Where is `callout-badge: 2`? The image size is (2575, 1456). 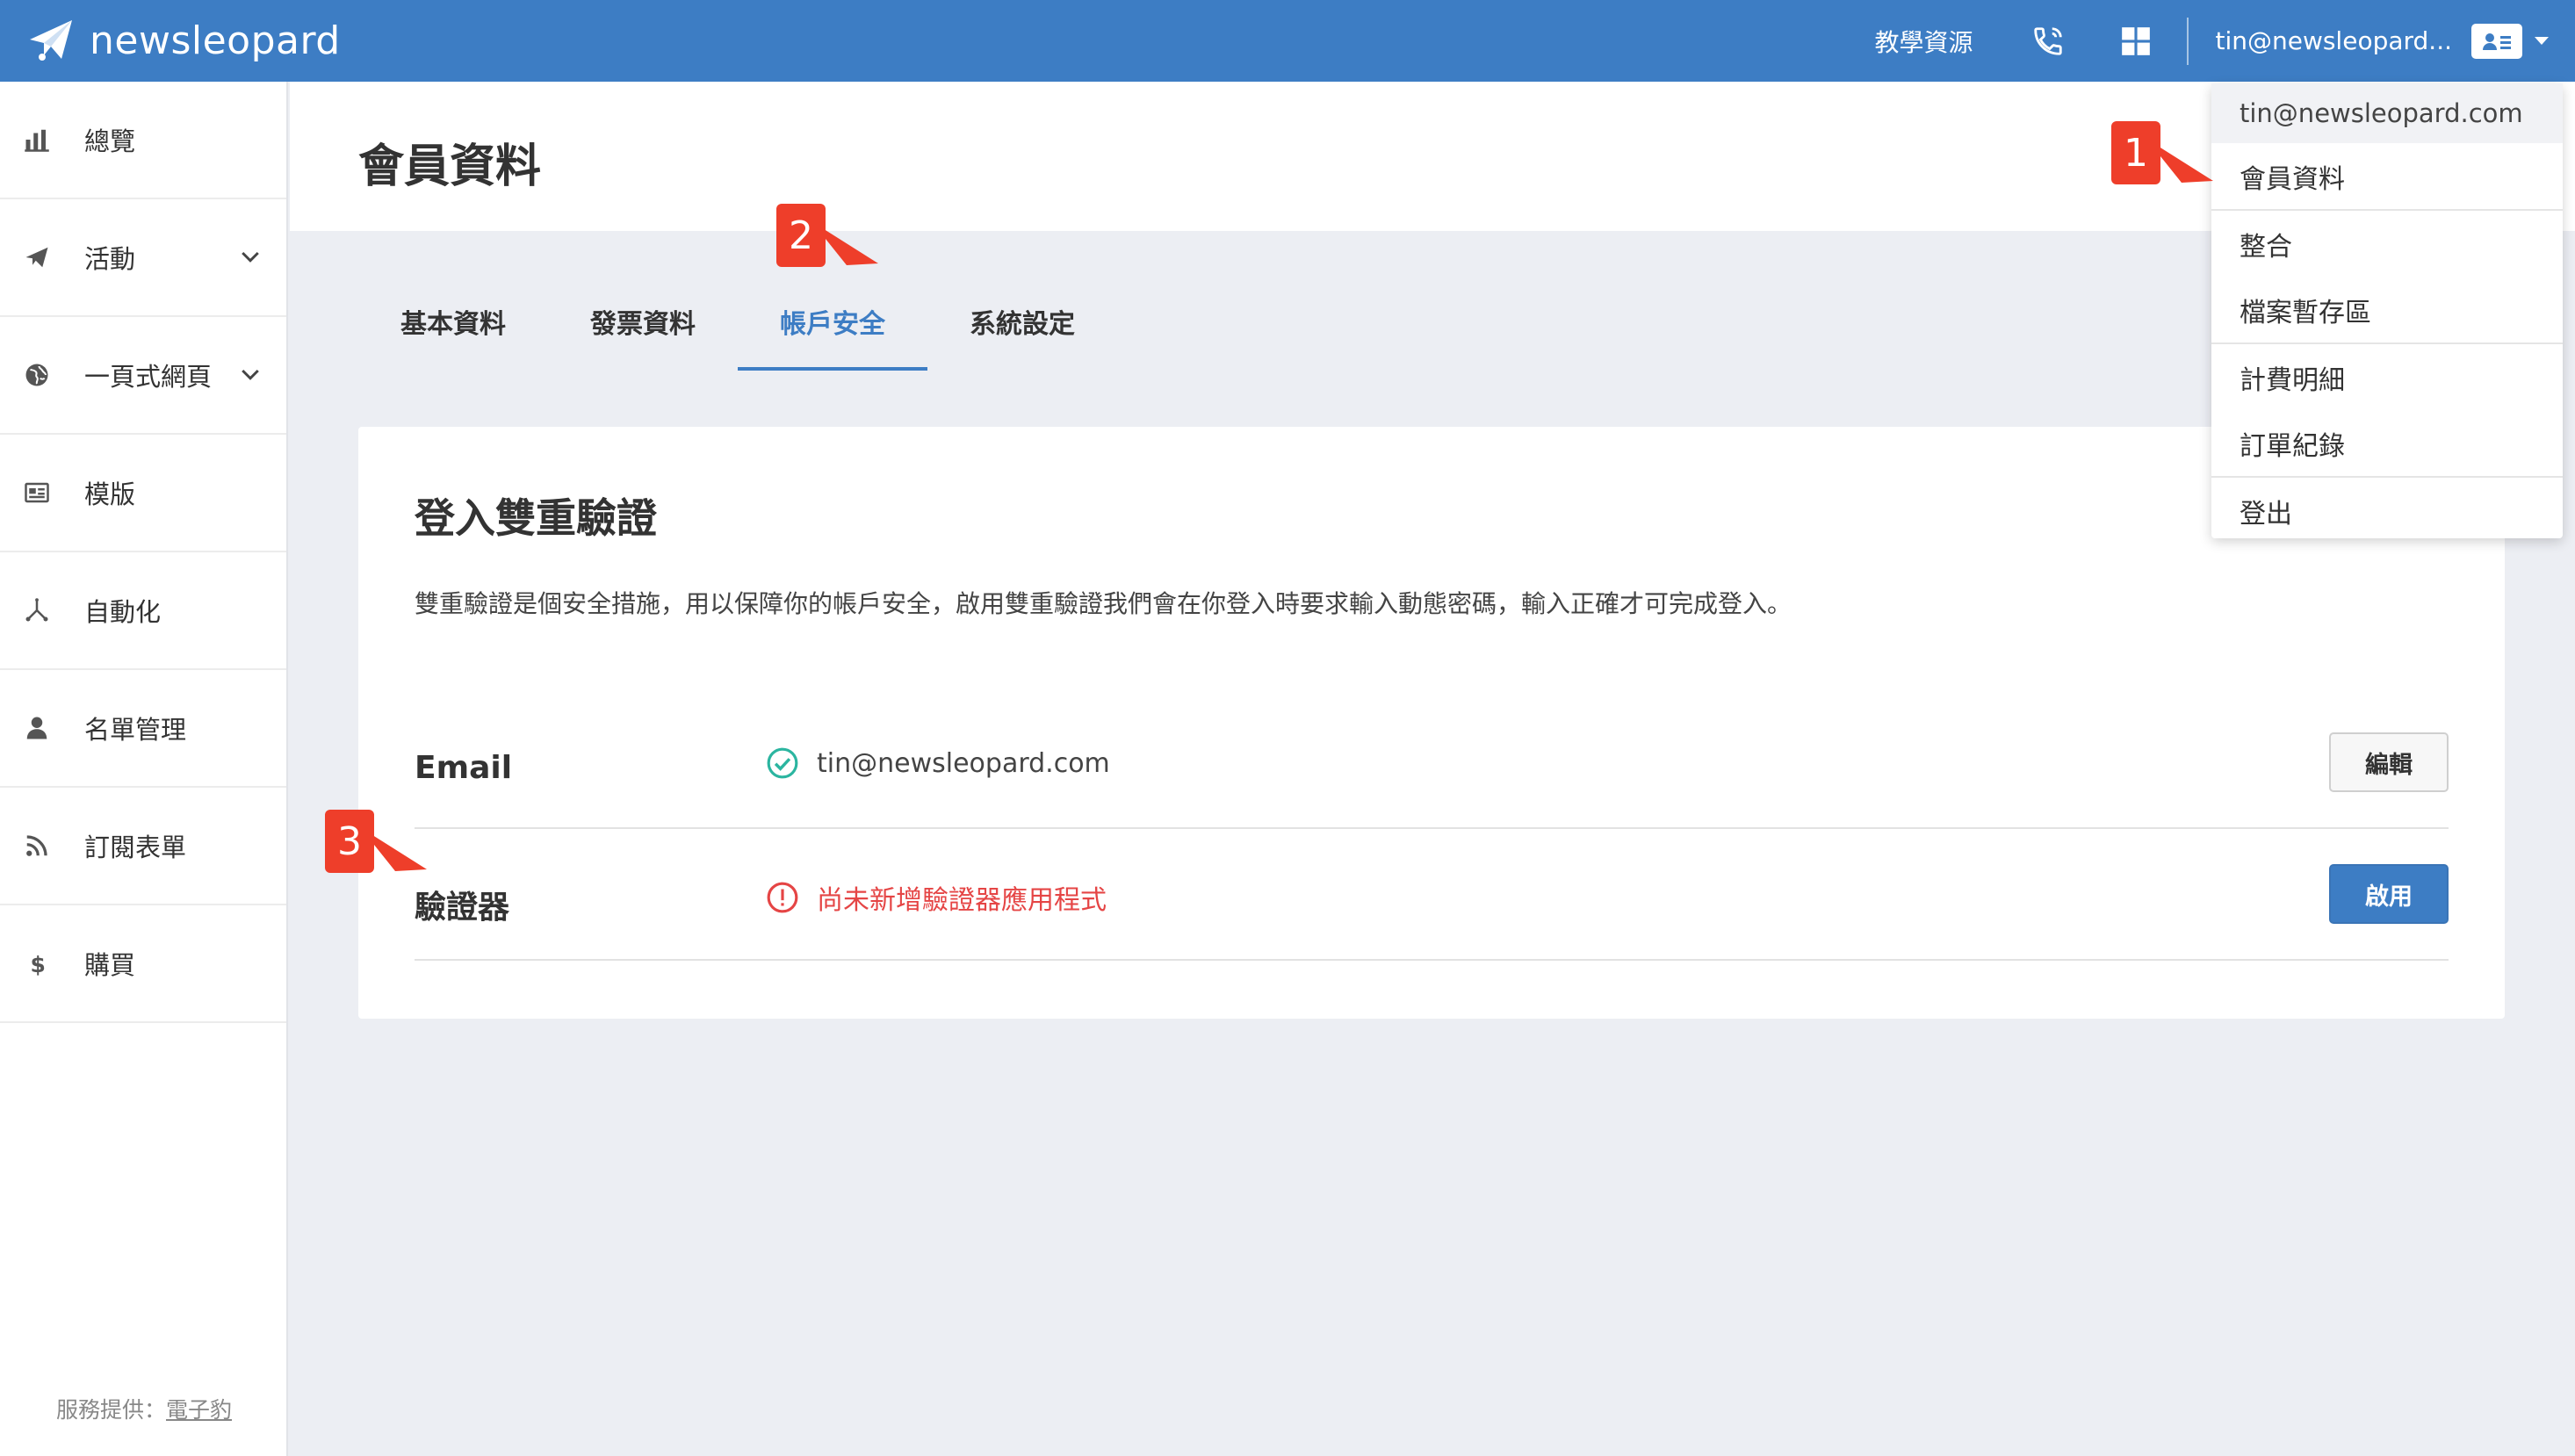 callout-badge: 2 is located at coordinates (801, 235).